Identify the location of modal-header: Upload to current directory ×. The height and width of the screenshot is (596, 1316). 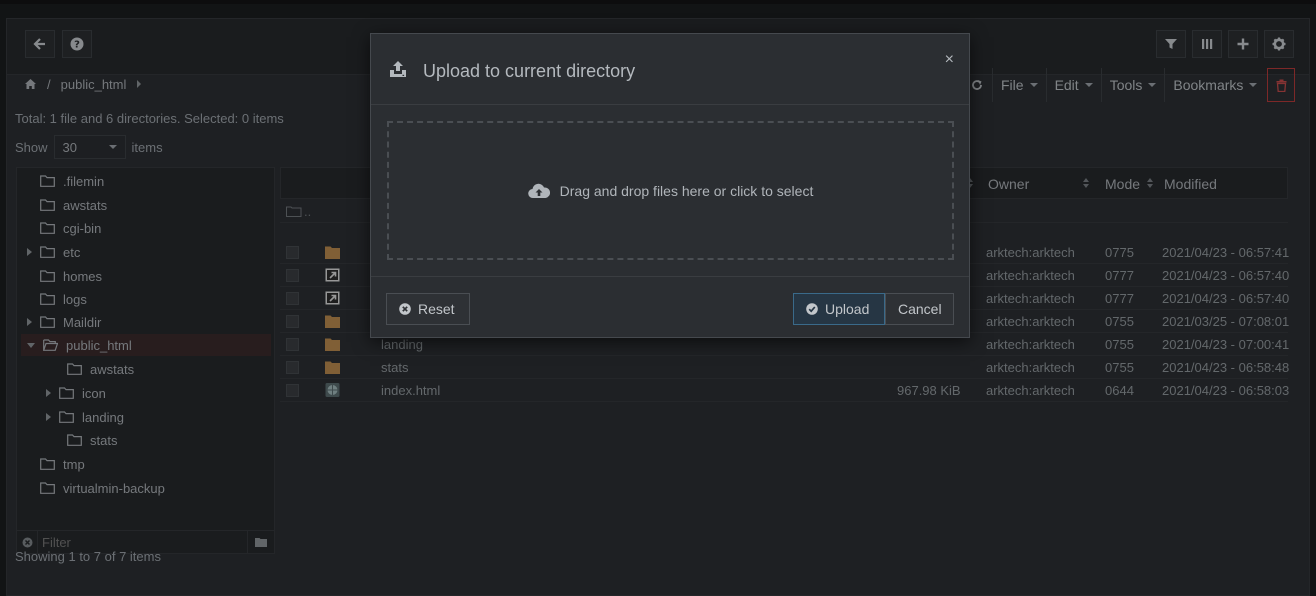
(670, 69).